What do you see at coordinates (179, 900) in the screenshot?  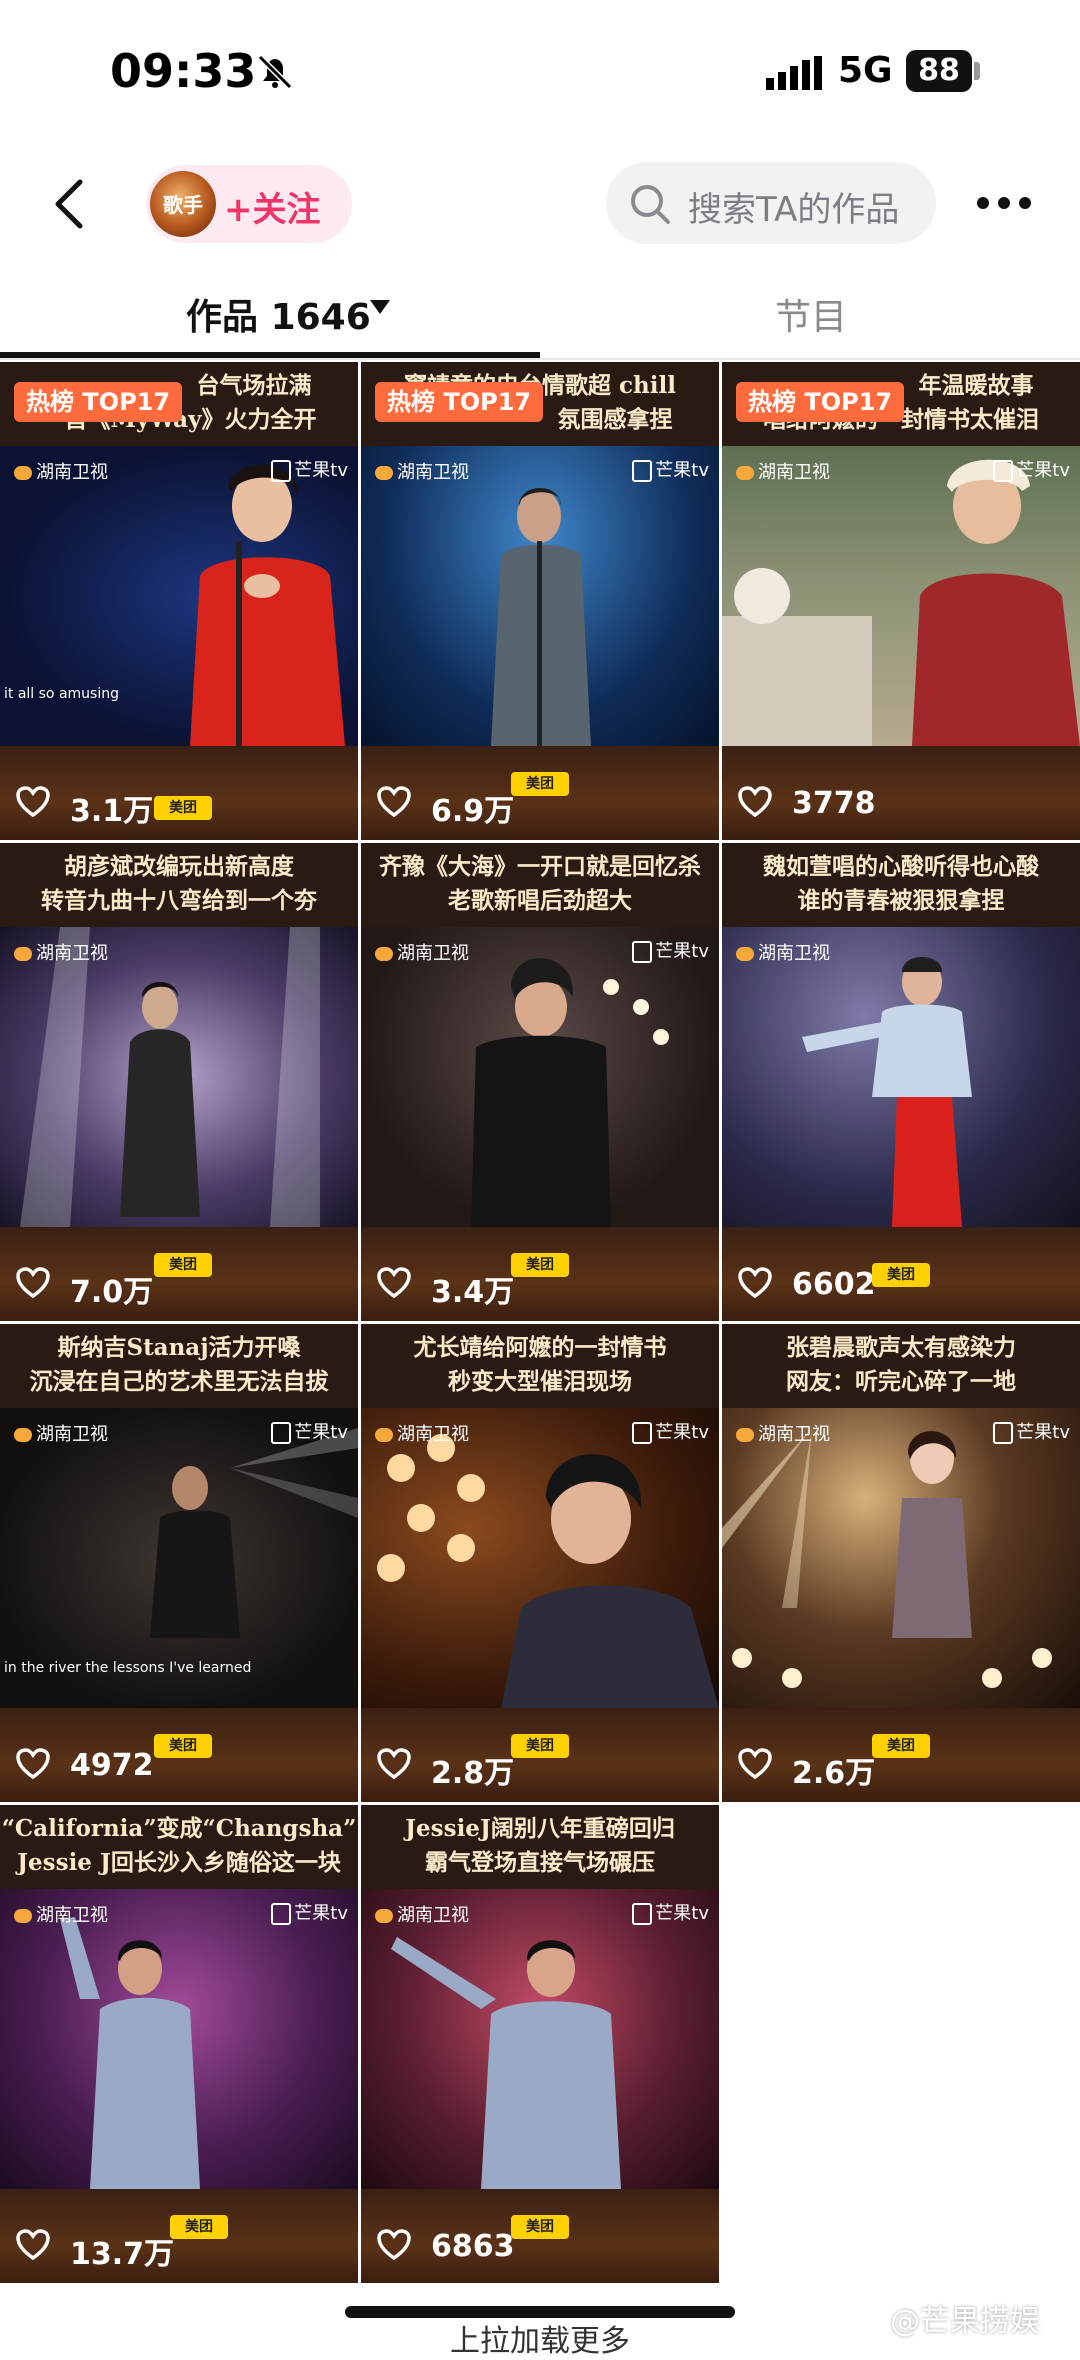 I see `card-title-line2: 转音九曲十八弯给到一个夯` at bounding box center [179, 900].